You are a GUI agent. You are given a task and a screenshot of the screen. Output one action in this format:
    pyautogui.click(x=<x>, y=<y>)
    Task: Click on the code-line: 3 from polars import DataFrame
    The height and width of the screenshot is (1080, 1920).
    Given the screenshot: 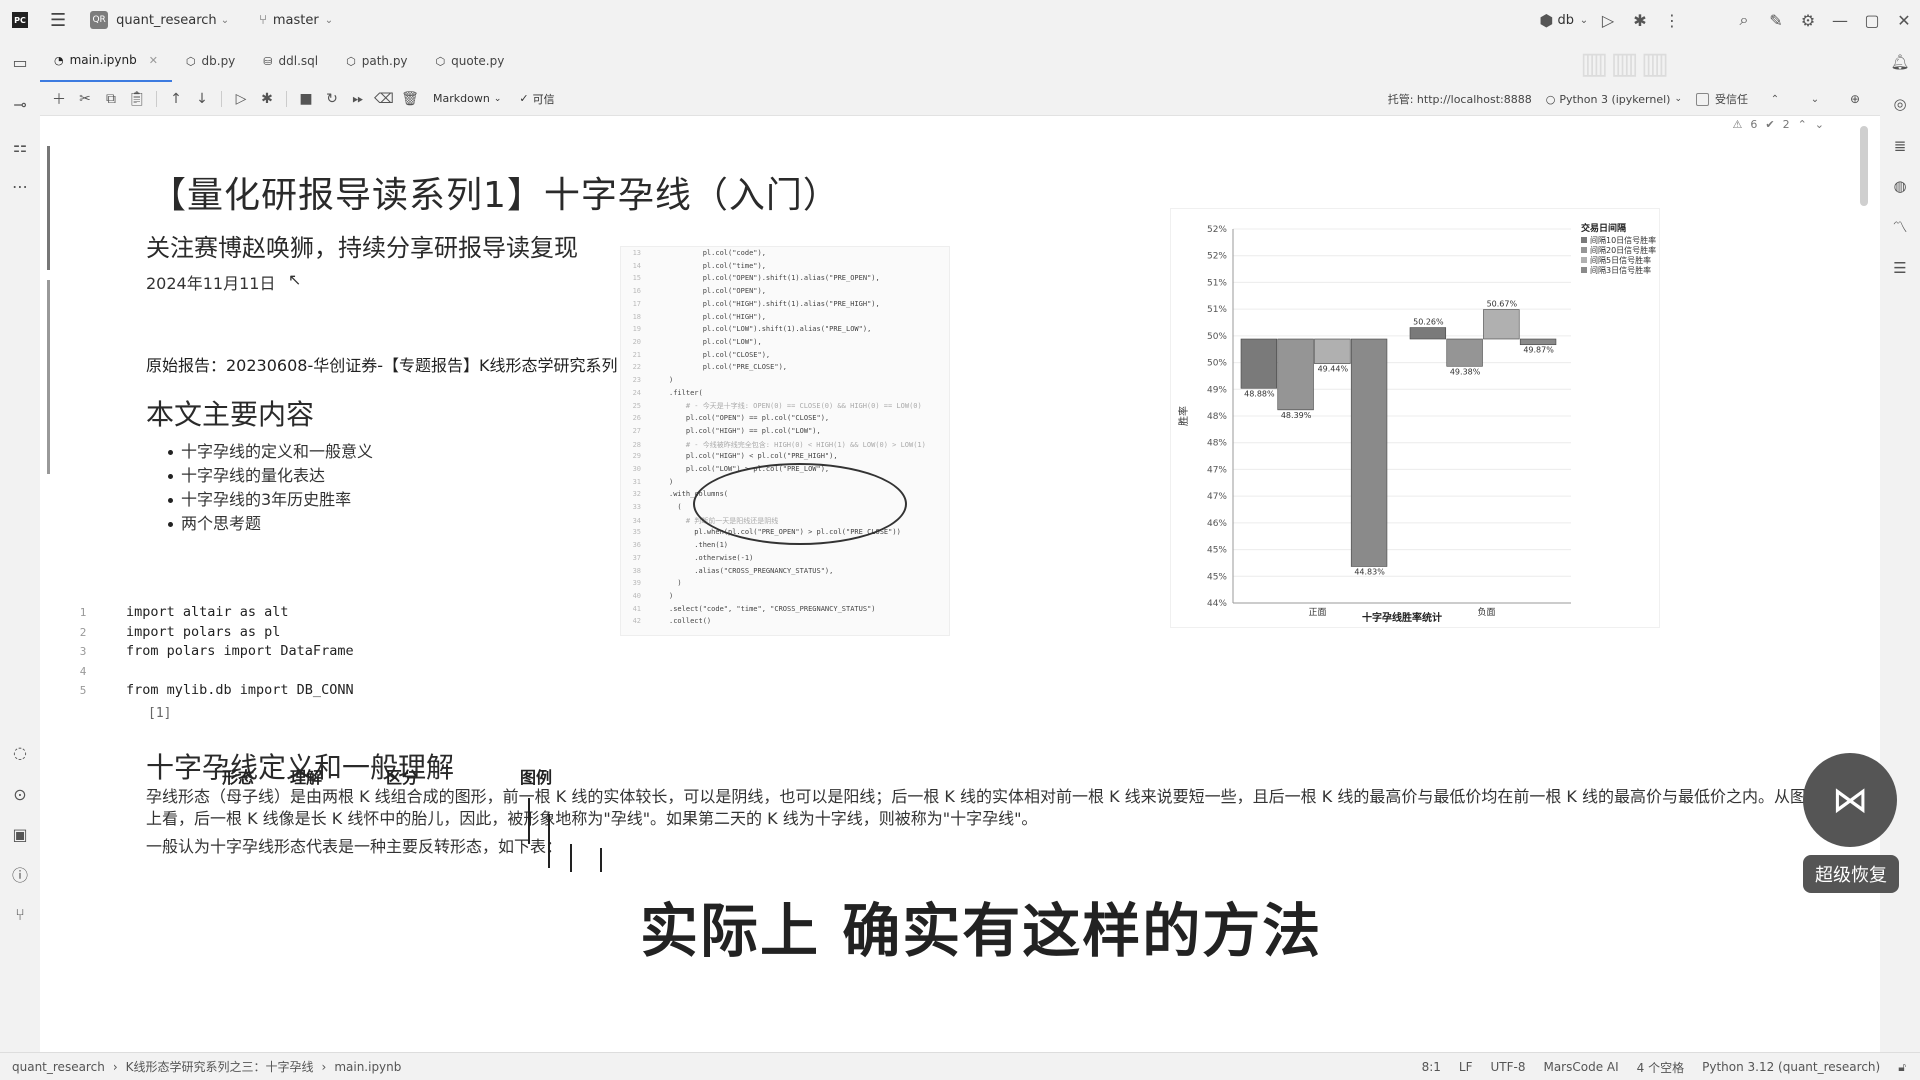 What is the action you would take?
    pyautogui.click(x=197, y=651)
    